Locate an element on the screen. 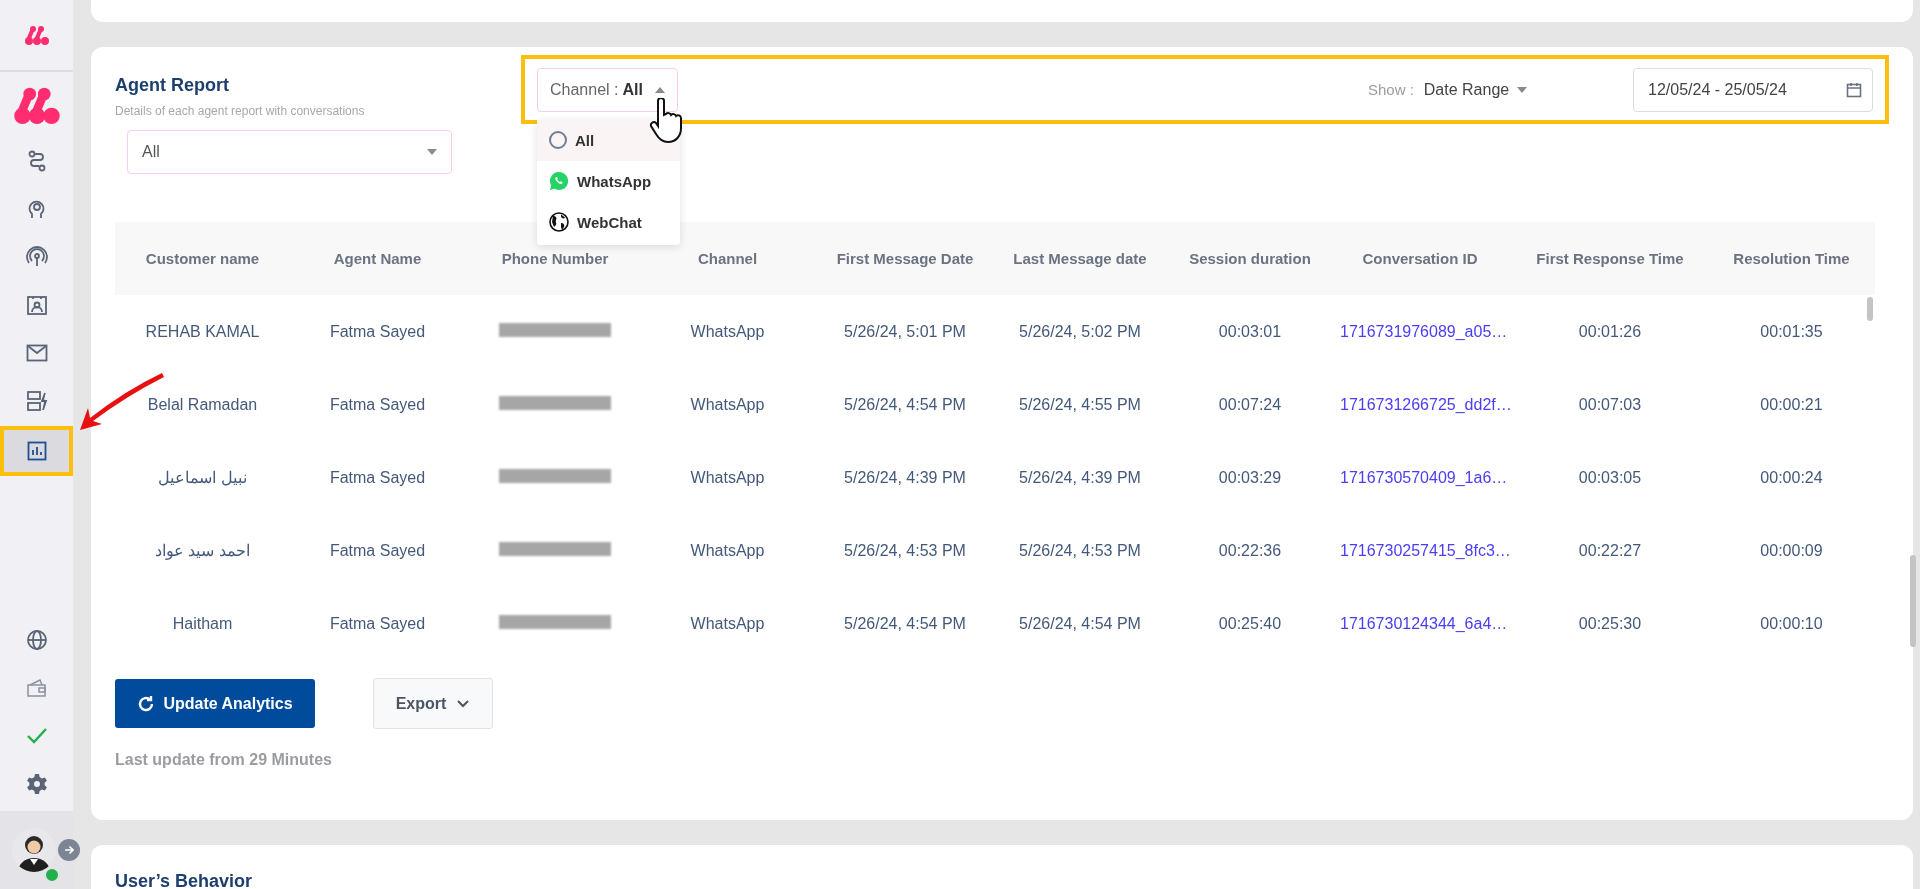 Image resolution: width=1920 pixels, height=889 pixels. refresh-icon is located at coordinates (146, 703).